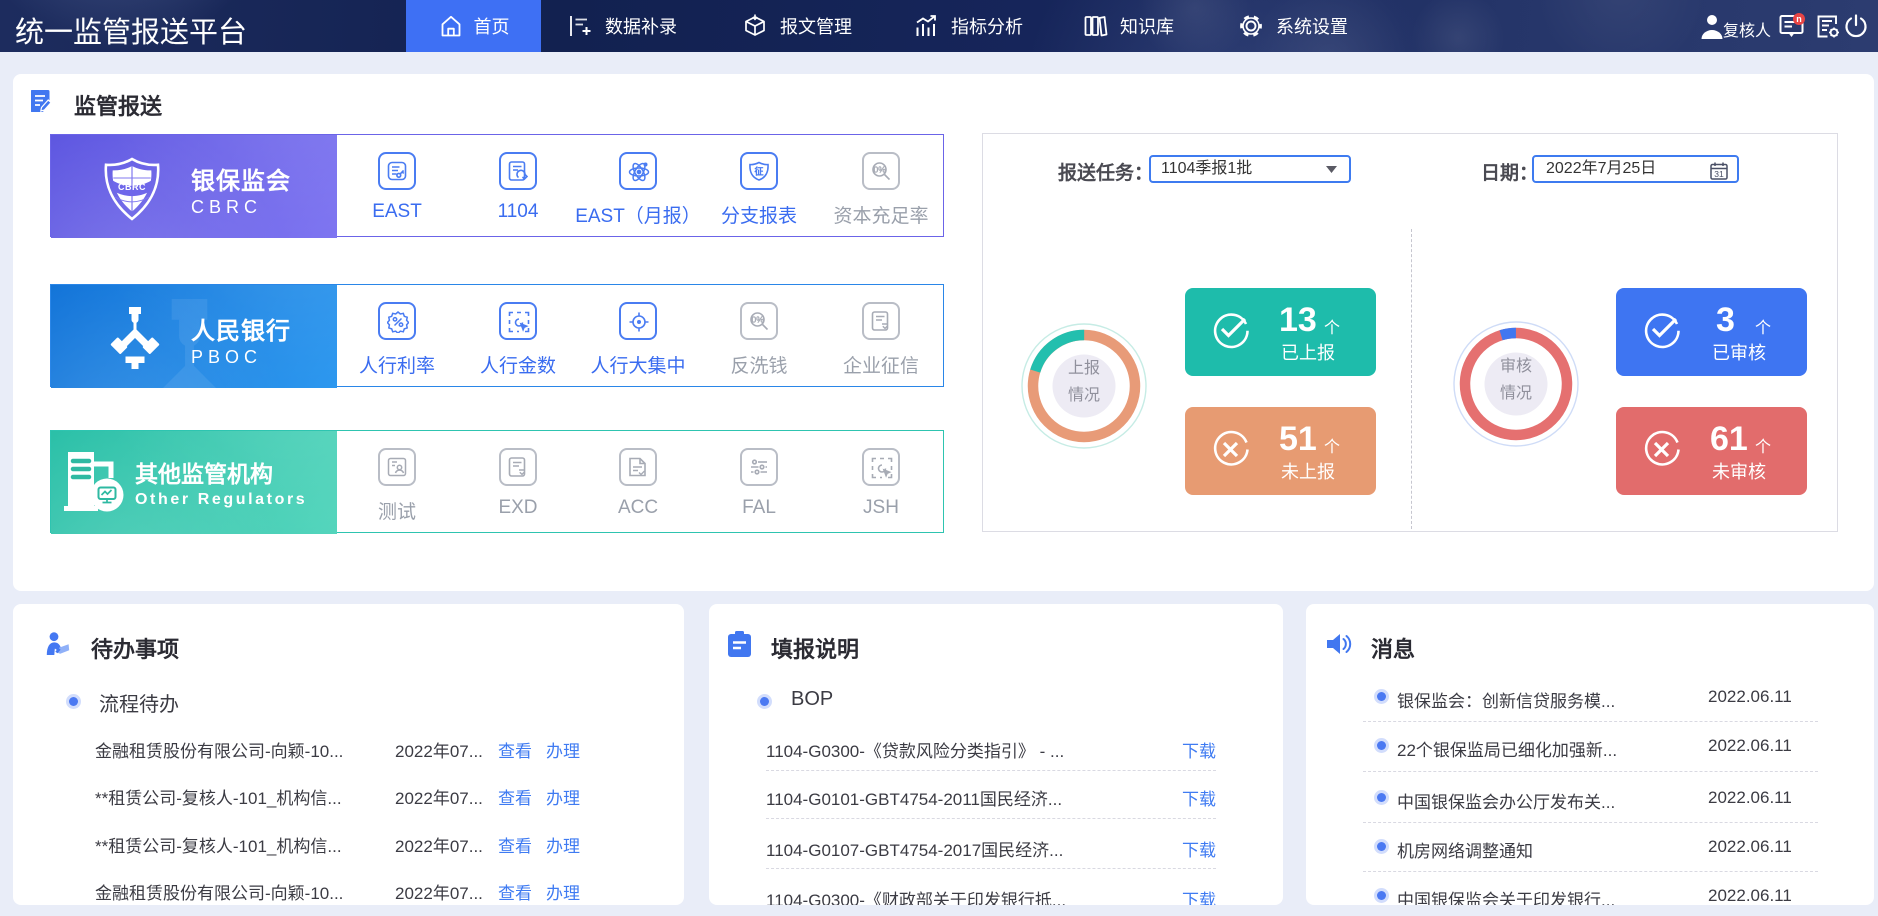  Describe the element at coordinates (1799, 19) in the screenshot. I see `svg-text: n` at that location.